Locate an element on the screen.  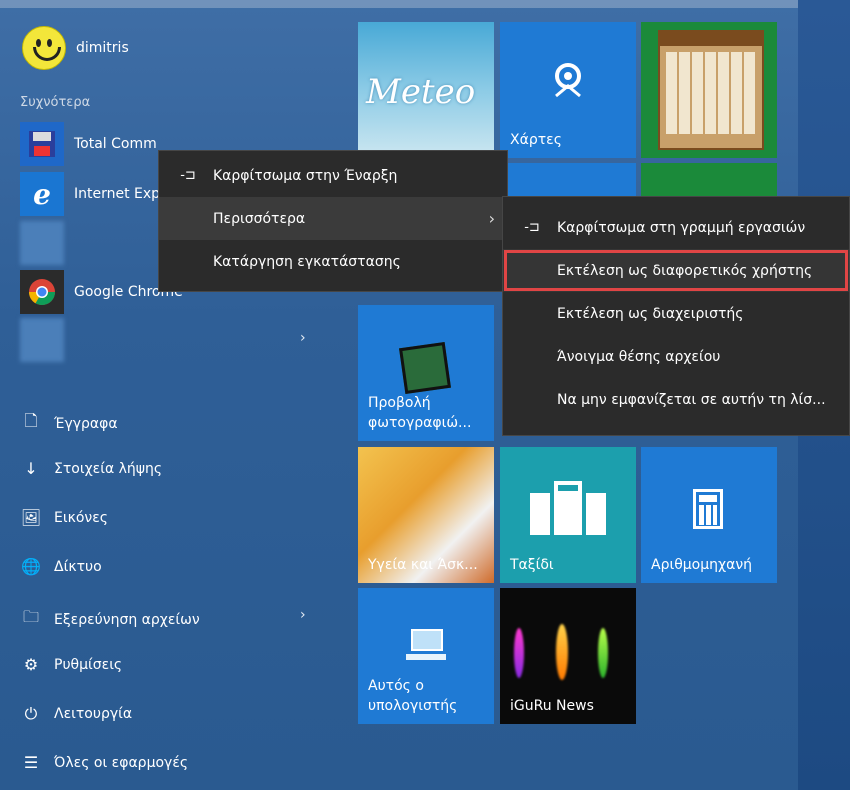
menu-pin-taskbar: -⊐ Καρφίτσωμα στη γραμμή εργασιών is located at coordinates (676, 227).